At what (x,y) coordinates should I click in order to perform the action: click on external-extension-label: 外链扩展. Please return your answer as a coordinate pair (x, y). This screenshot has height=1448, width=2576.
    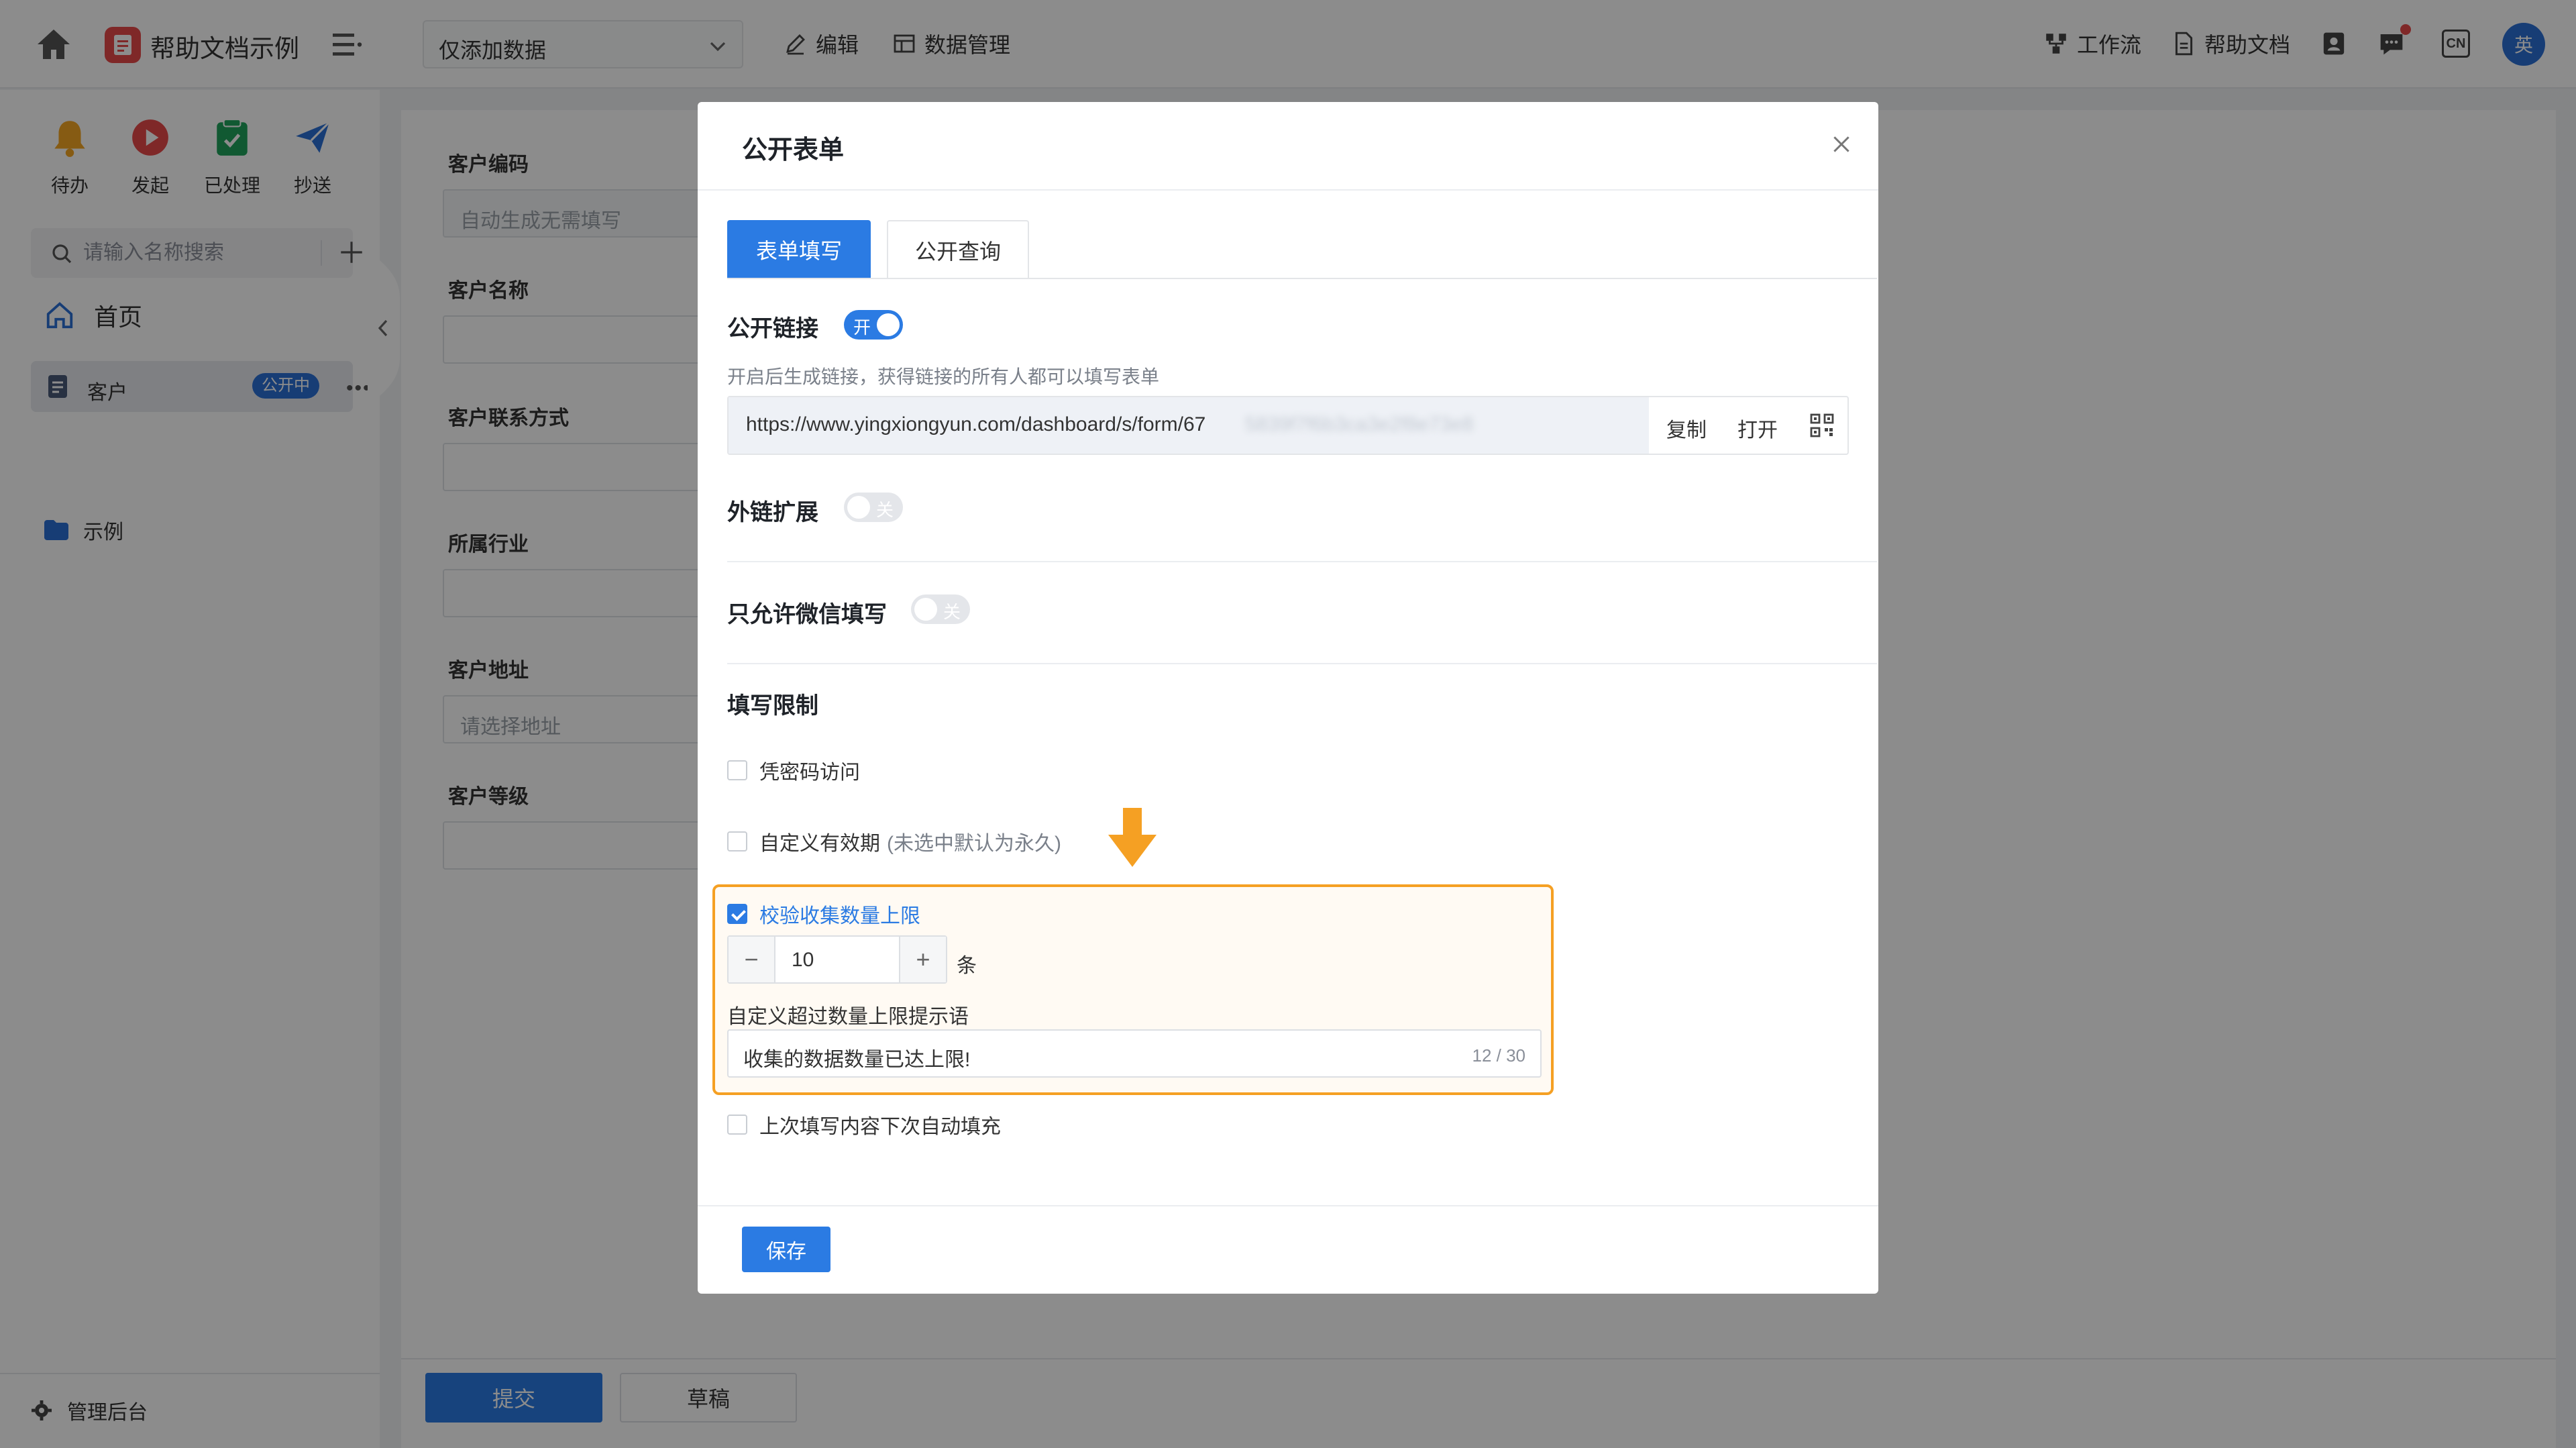
    Looking at the image, I should click on (772, 512).